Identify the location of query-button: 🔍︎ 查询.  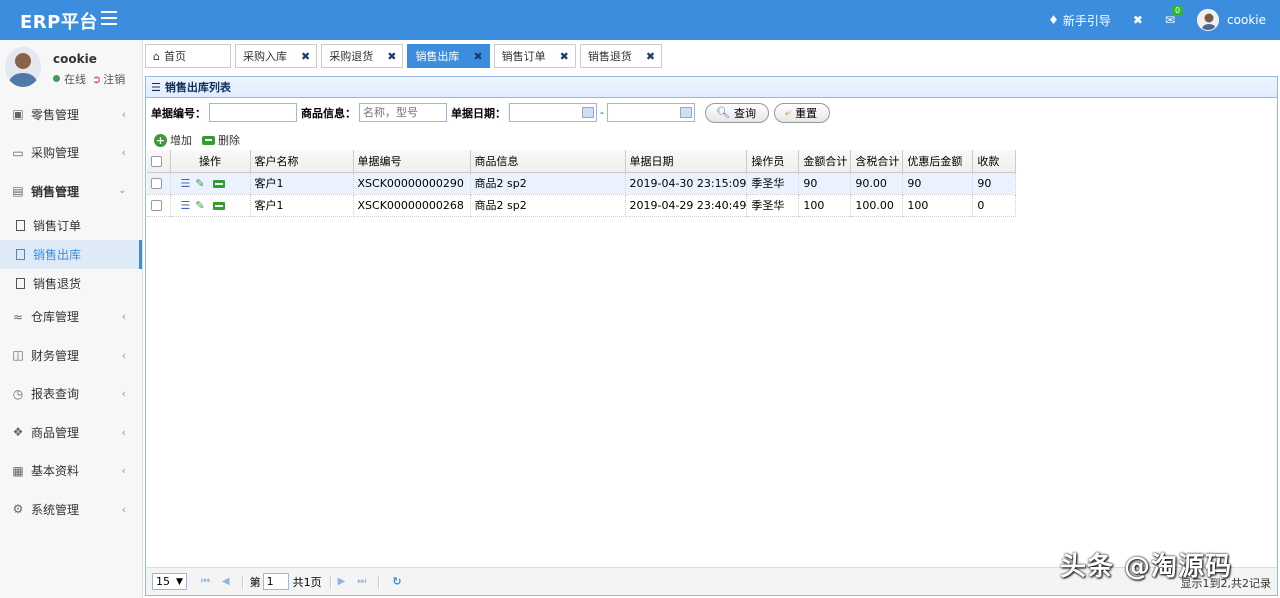
(736, 112).